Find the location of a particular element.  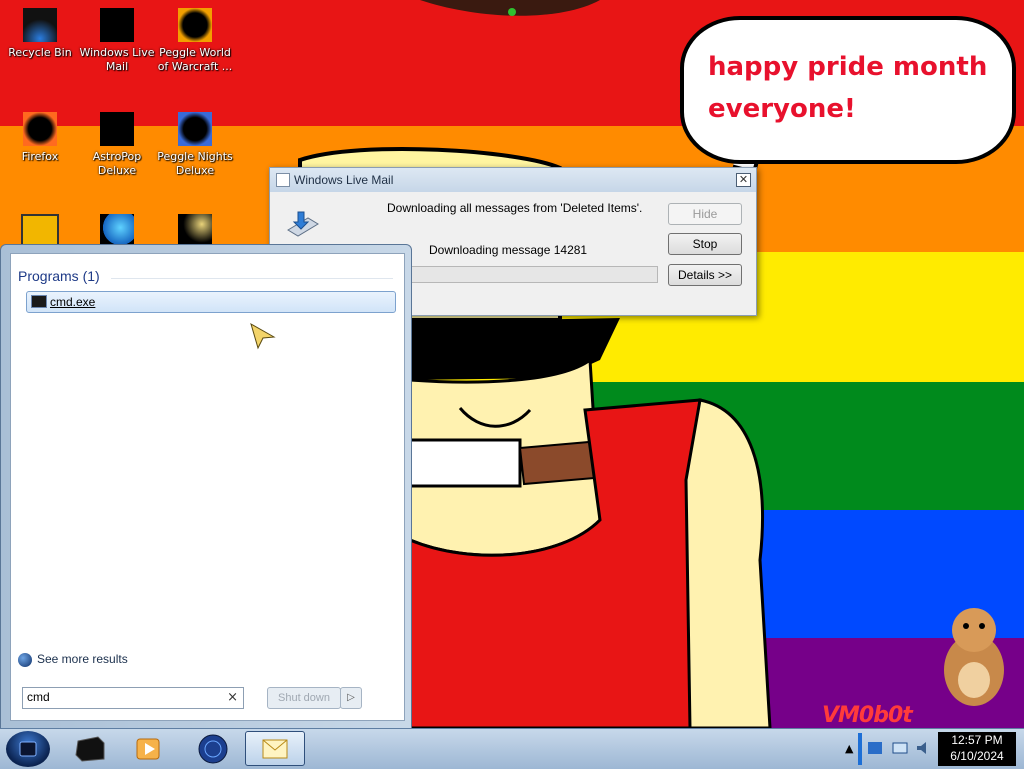

show-hidden-icons-button: ▲ is located at coordinates (849, 748).